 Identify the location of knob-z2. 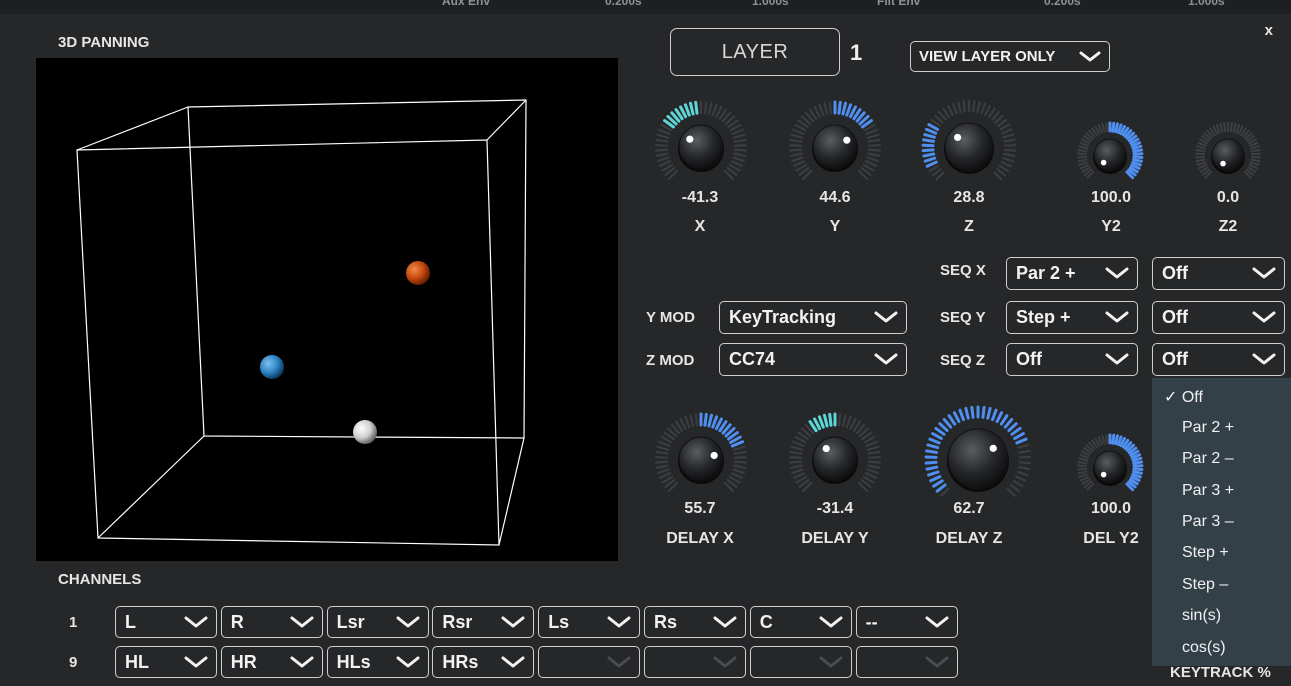
(1228, 157).